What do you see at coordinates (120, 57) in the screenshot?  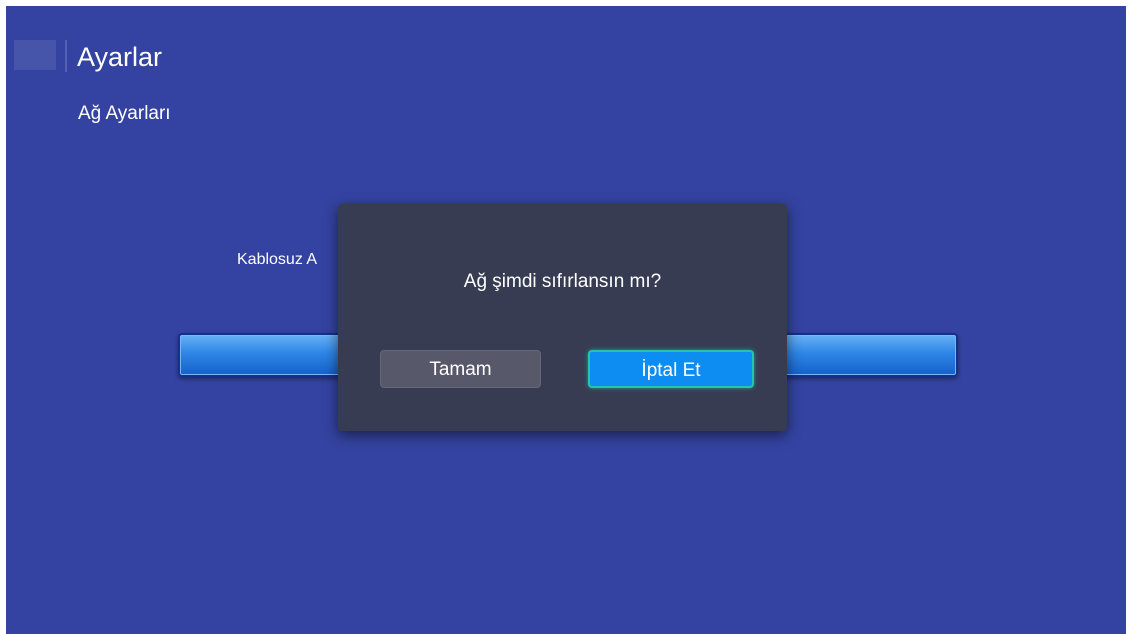 I see `page-title: Ayarlar` at bounding box center [120, 57].